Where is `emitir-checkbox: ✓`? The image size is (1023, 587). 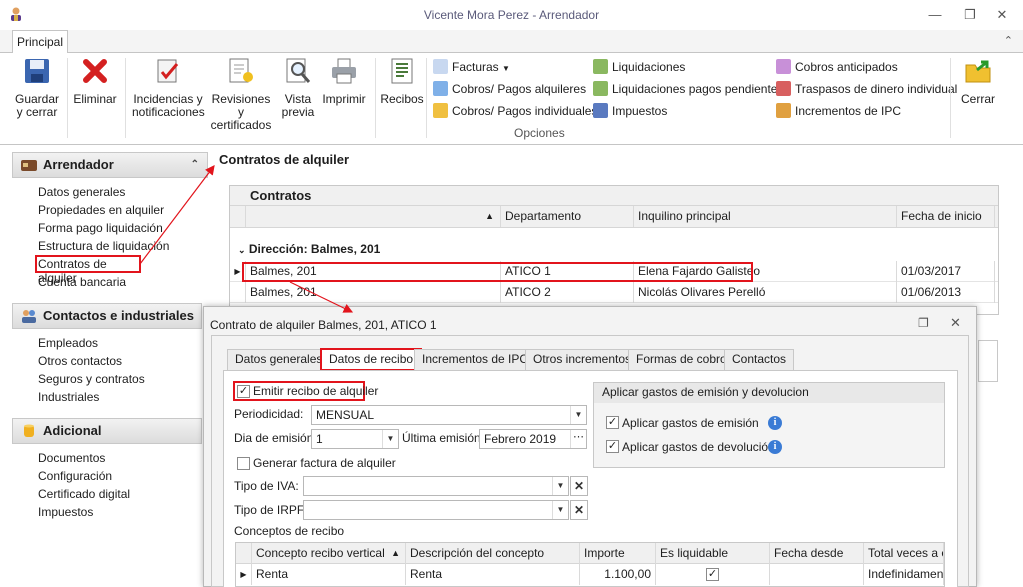
emitir-checkbox: ✓ is located at coordinates (243, 391).